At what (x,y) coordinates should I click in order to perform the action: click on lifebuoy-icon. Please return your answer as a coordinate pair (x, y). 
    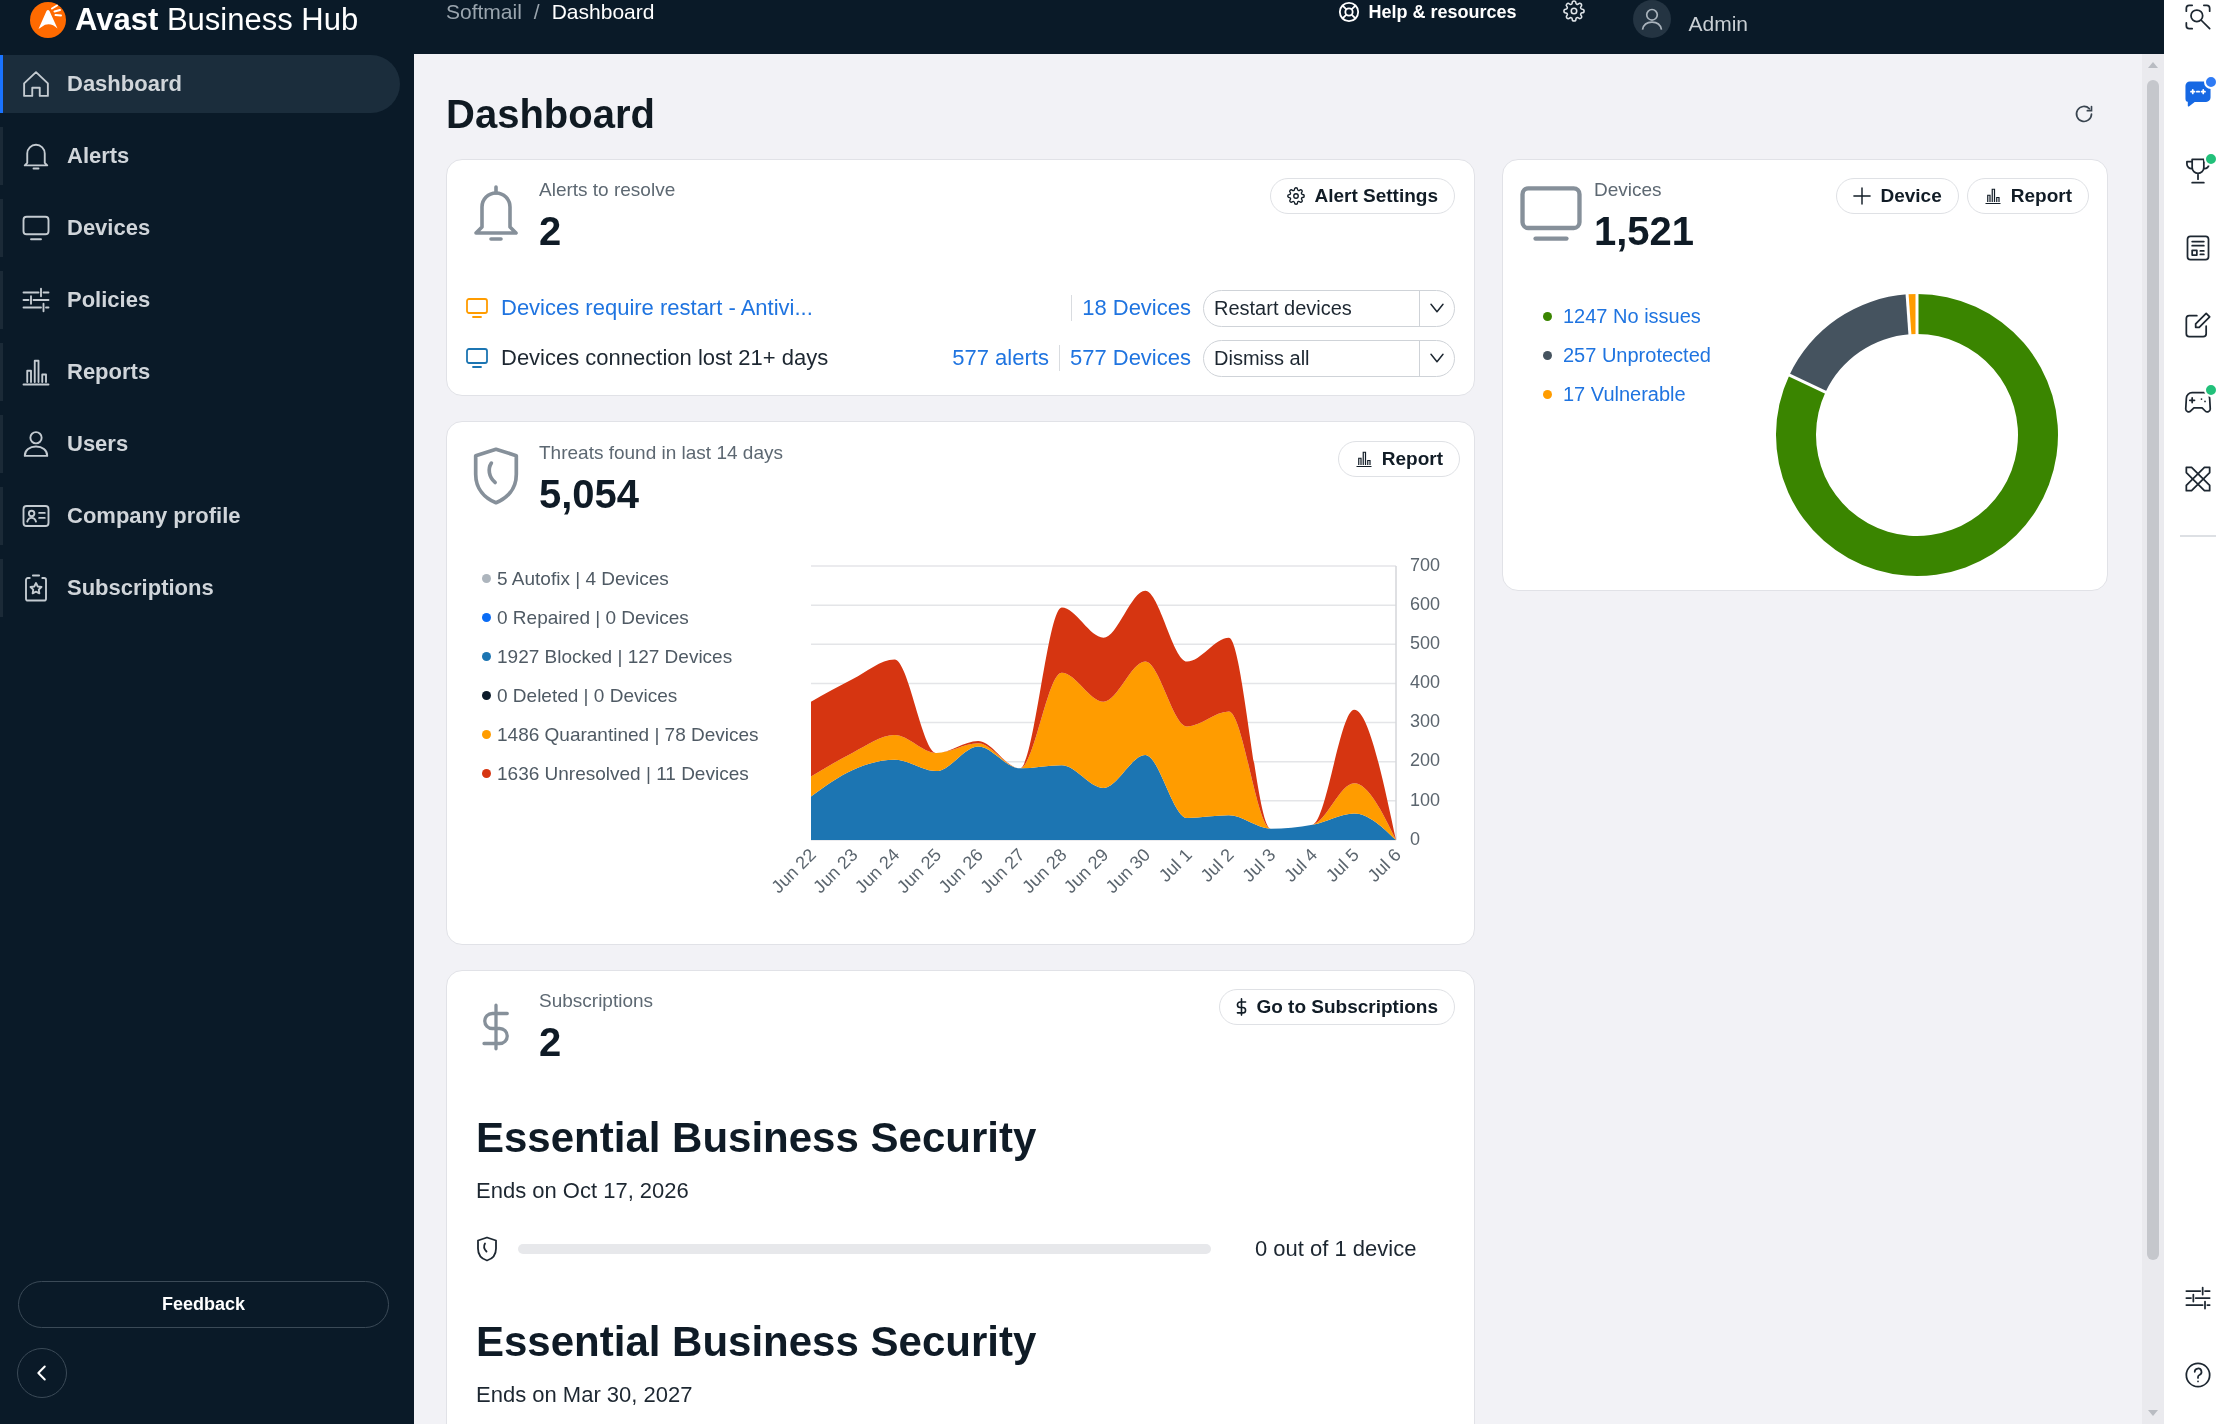
    Looking at the image, I should click on (1349, 12).